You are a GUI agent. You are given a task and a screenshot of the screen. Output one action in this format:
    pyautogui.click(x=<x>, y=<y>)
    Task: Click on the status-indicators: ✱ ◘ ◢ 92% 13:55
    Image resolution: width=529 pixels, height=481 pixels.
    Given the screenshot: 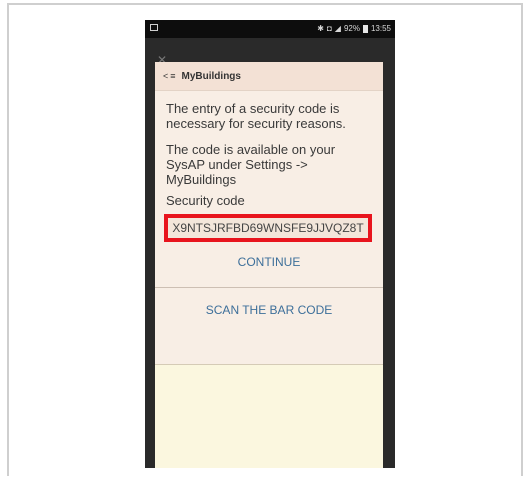 What is the action you would take?
    pyautogui.click(x=354, y=28)
    